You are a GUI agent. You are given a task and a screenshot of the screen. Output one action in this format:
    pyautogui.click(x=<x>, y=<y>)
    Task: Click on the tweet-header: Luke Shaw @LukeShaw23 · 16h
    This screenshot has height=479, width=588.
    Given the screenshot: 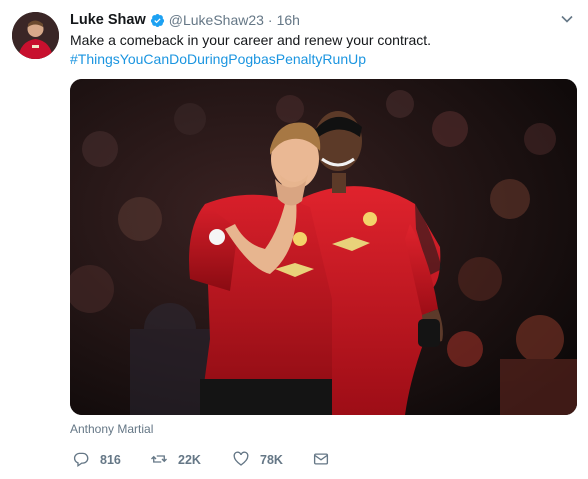 What is the action you would take?
    pyautogui.click(x=185, y=20)
    